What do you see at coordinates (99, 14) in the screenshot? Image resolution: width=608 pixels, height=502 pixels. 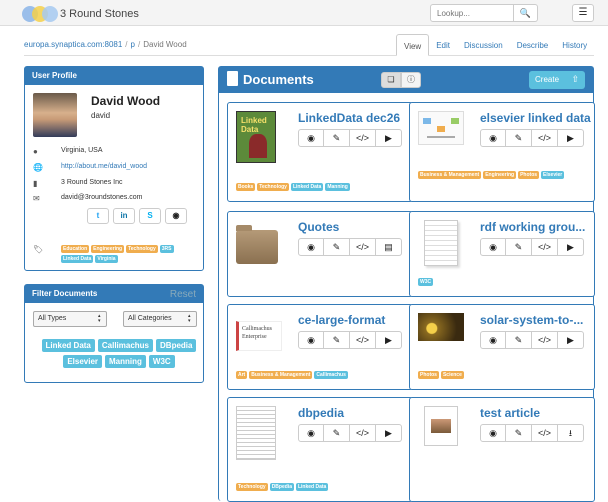 I see `brand-name: 3 Round Stones` at bounding box center [99, 14].